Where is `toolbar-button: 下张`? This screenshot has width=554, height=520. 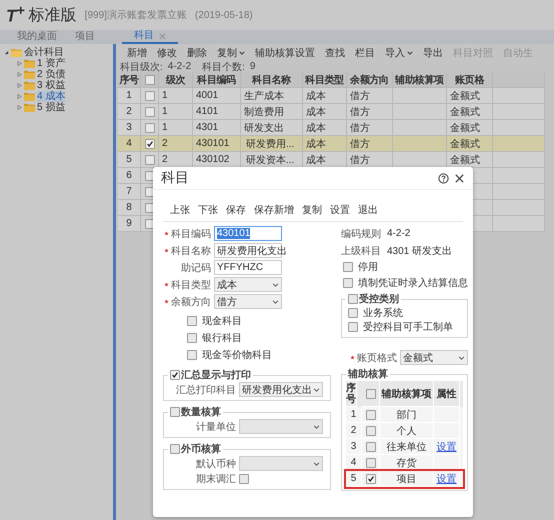 toolbar-button: 下张 is located at coordinates (208, 210).